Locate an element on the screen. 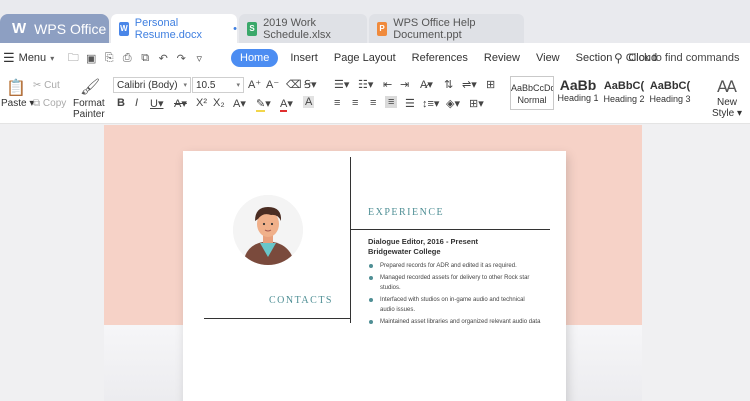 The width and height of the screenshot is (750, 401). strikethrough-icon: A▾ is located at coordinates (180, 103).